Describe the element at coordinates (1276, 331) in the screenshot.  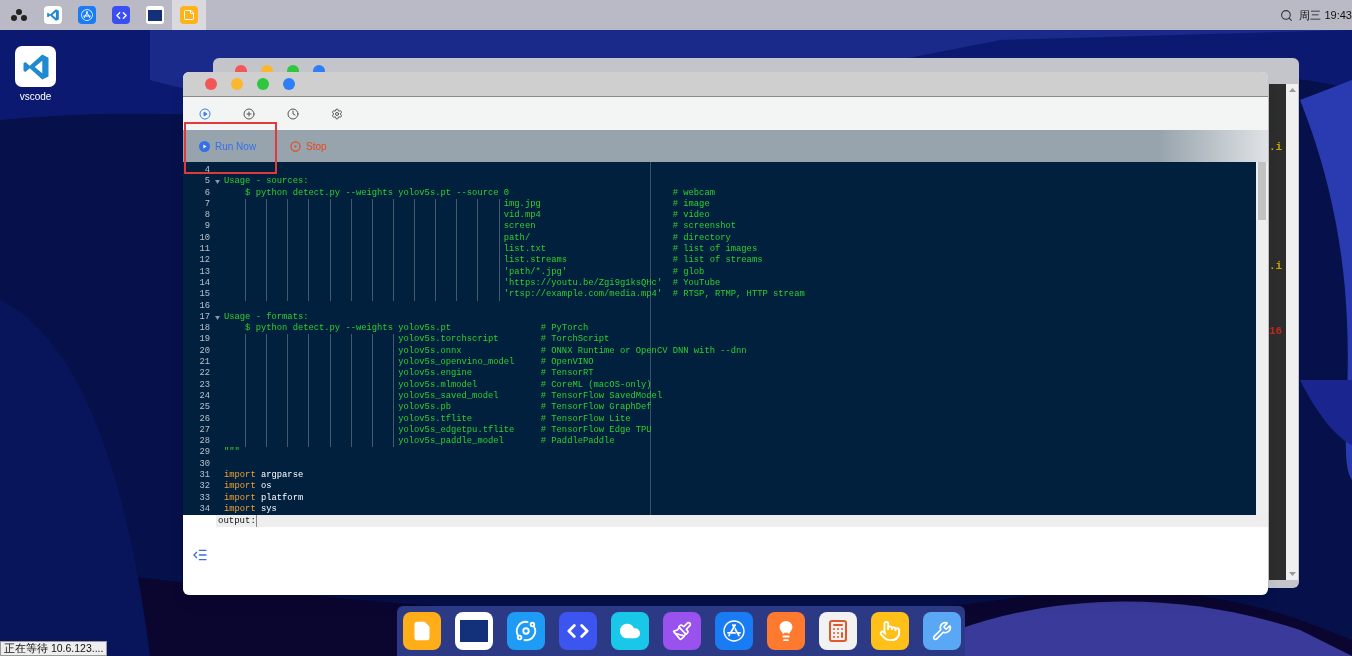
I see `code-fragment: 16` at that location.